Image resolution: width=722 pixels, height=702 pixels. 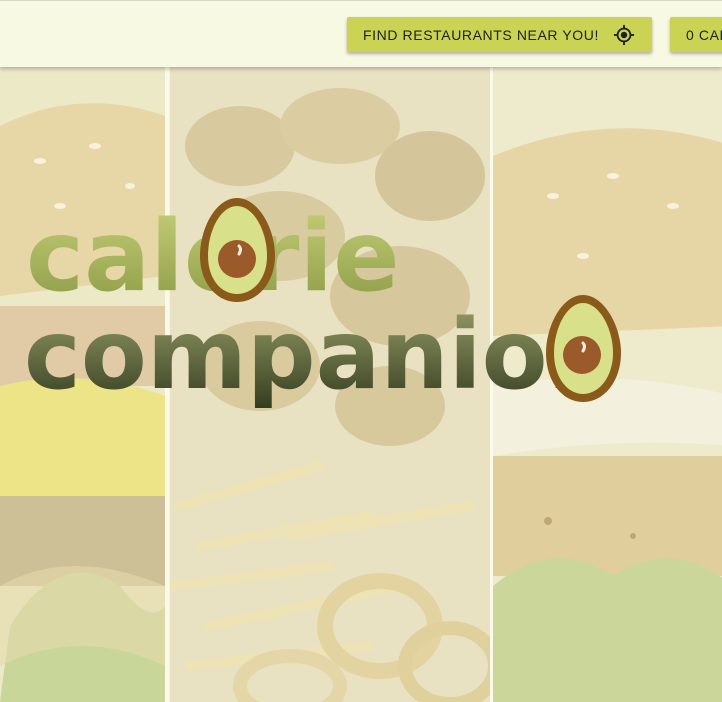 What do you see at coordinates (481, 34) in the screenshot?
I see `find-restaurants-label: FIND RESTAURANTS NEAR YOU!` at bounding box center [481, 34].